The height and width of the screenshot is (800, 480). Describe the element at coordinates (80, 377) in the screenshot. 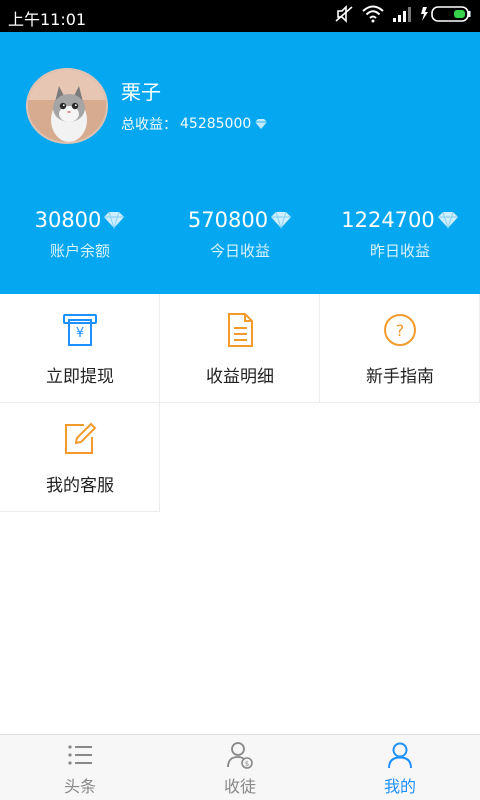

I see `menu-label: 立即提现` at that location.